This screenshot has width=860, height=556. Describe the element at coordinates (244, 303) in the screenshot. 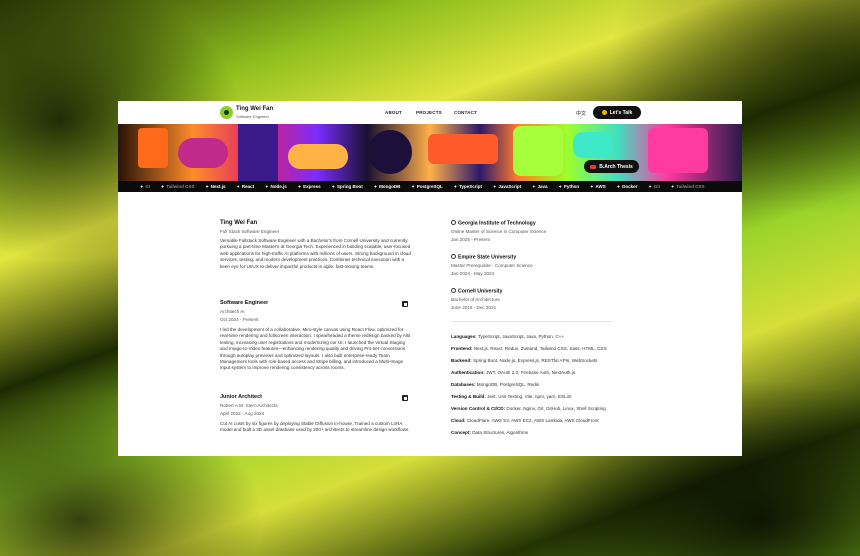

I see `experience-role: Software Engineer` at that location.